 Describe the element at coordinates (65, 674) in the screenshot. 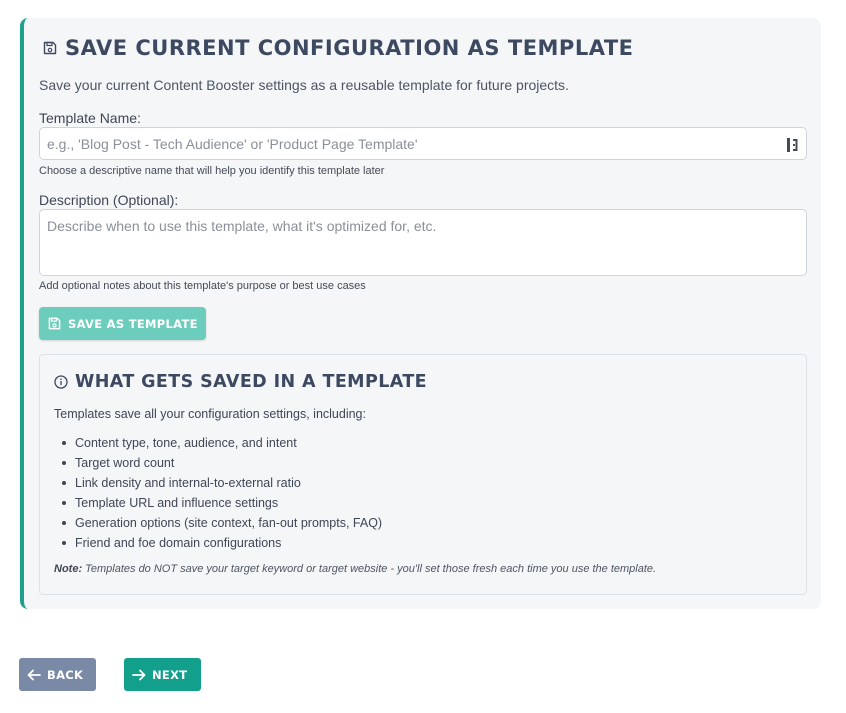

I see `back-button-label: Back` at that location.